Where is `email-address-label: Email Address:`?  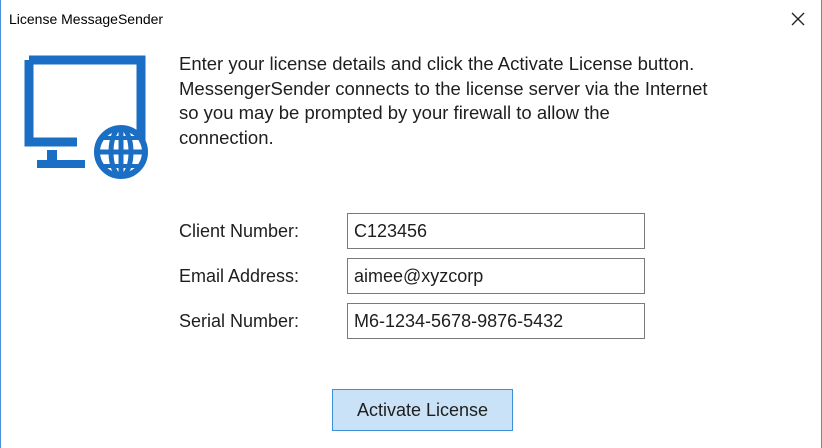 email-address-label: Email Address: is located at coordinates (239, 276).